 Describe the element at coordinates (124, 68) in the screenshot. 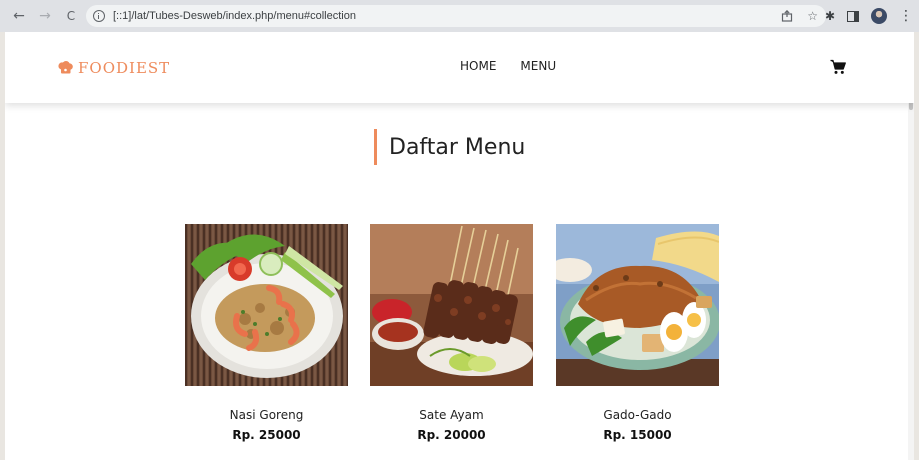

I see `logo-text: FOODIEST` at that location.